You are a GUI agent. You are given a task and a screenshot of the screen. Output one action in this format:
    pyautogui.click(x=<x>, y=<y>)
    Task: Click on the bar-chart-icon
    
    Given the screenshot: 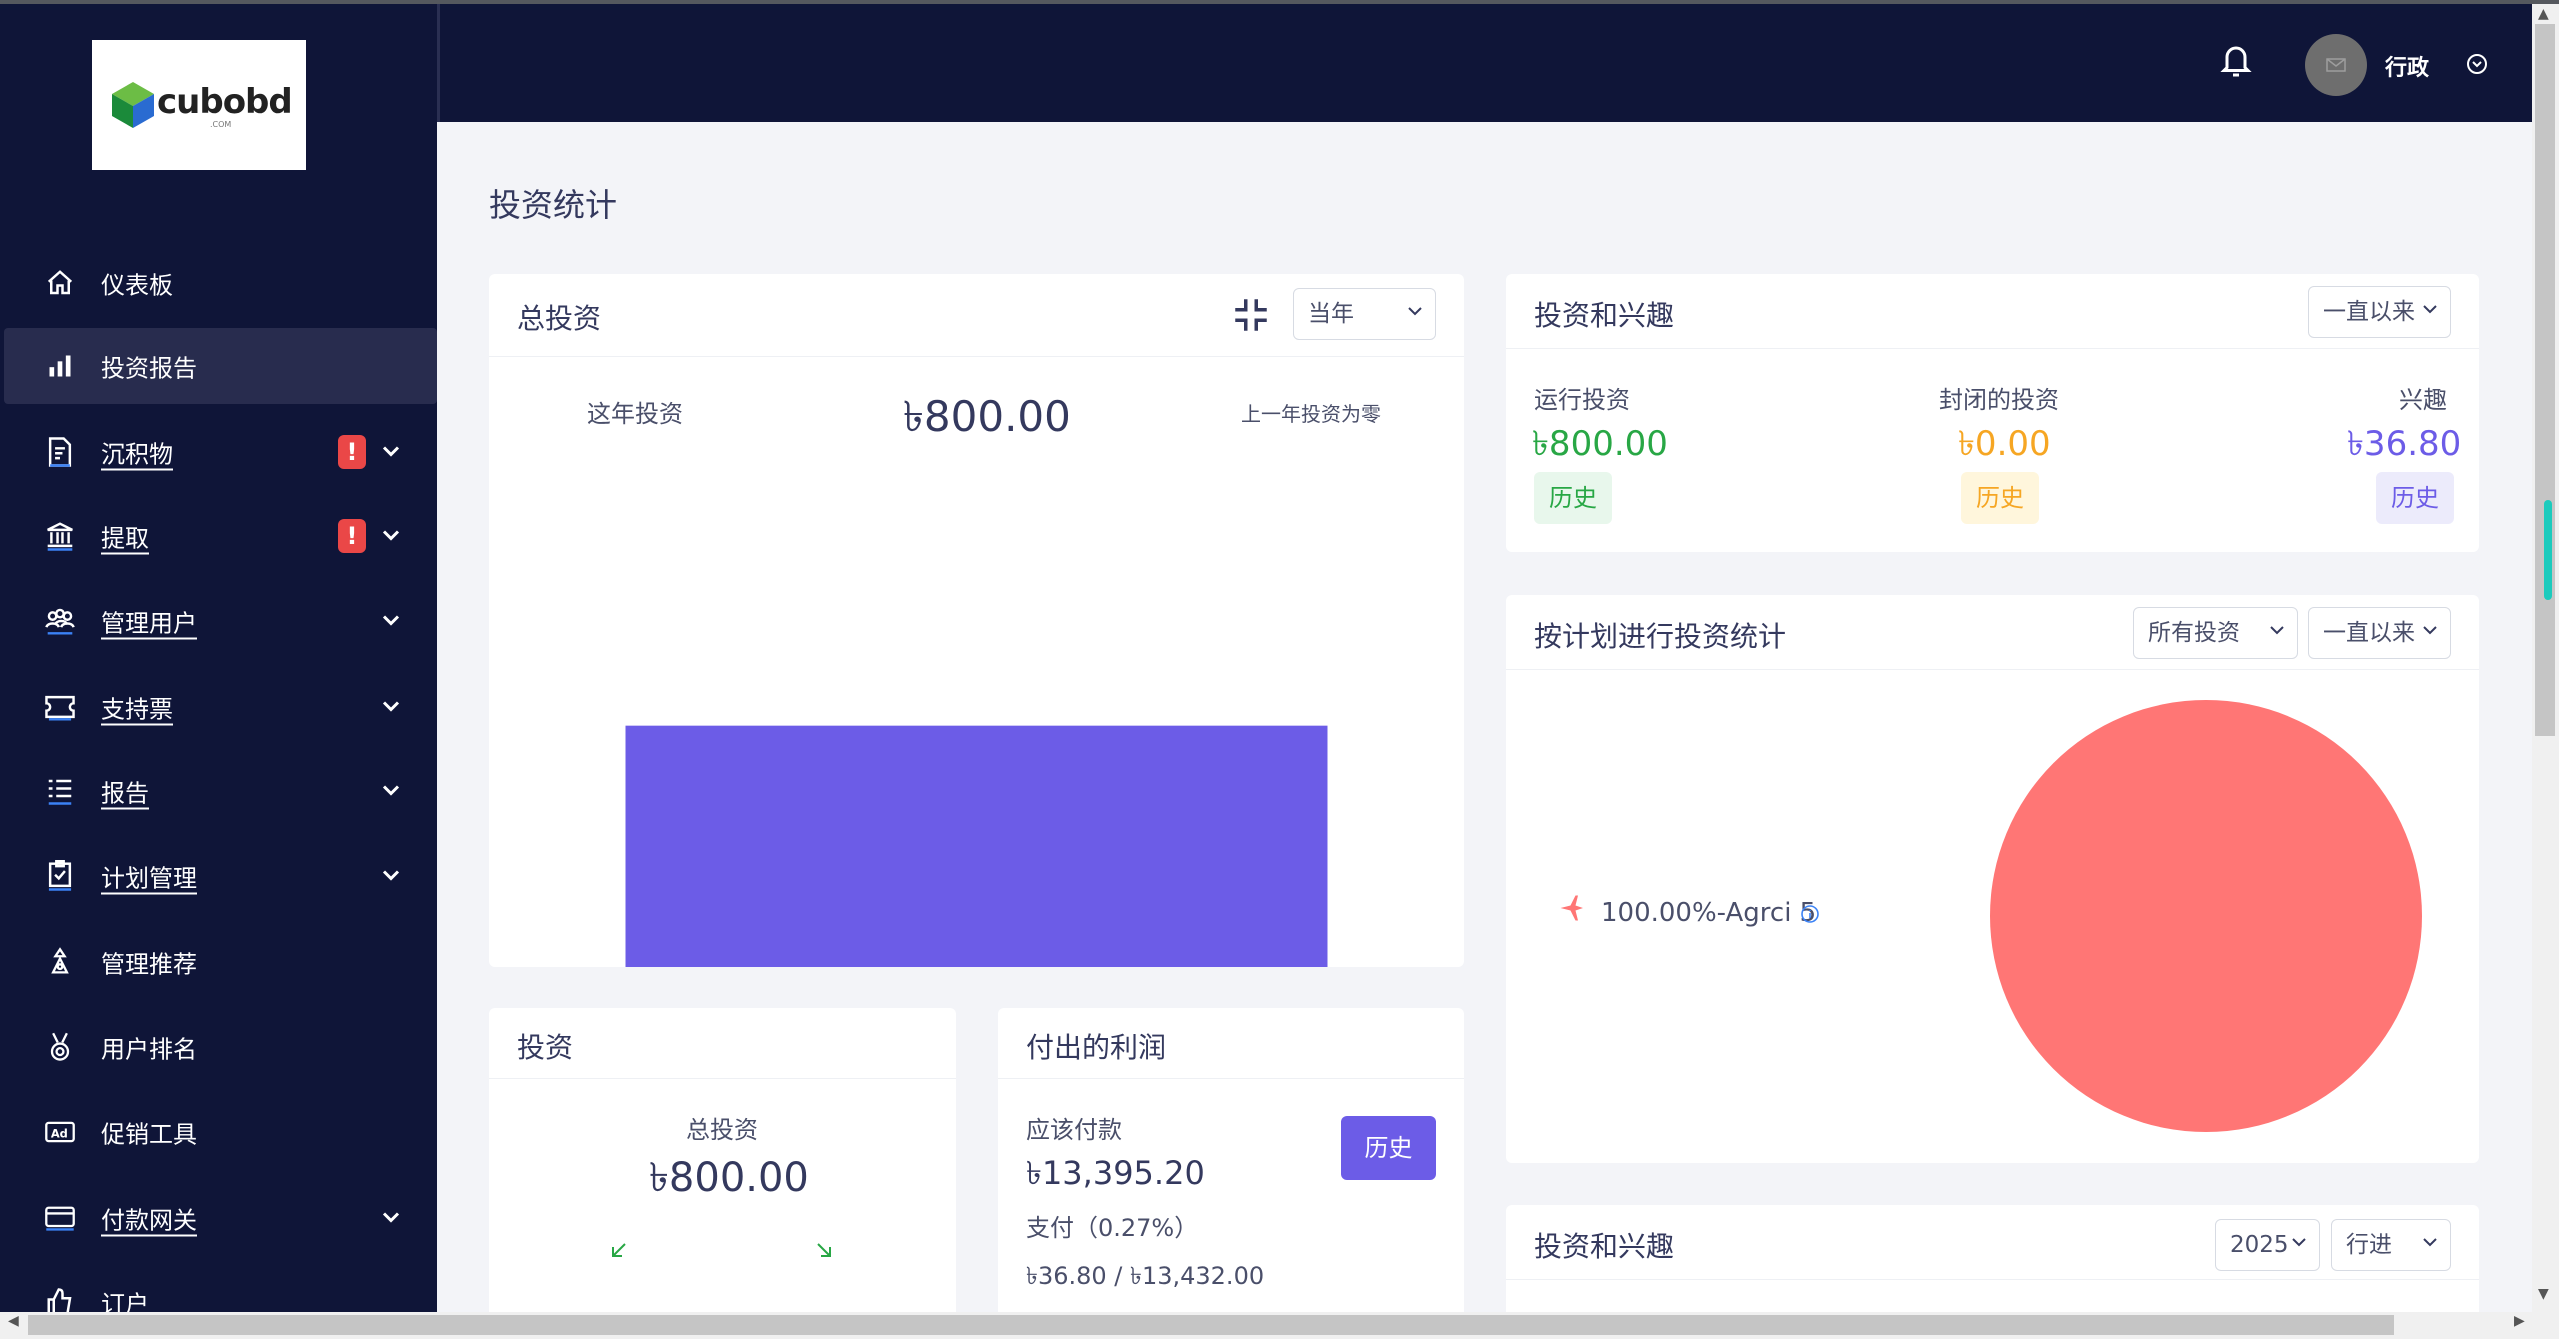 What is the action you would take?
    pyautogui.click(x=60, y=366)
    